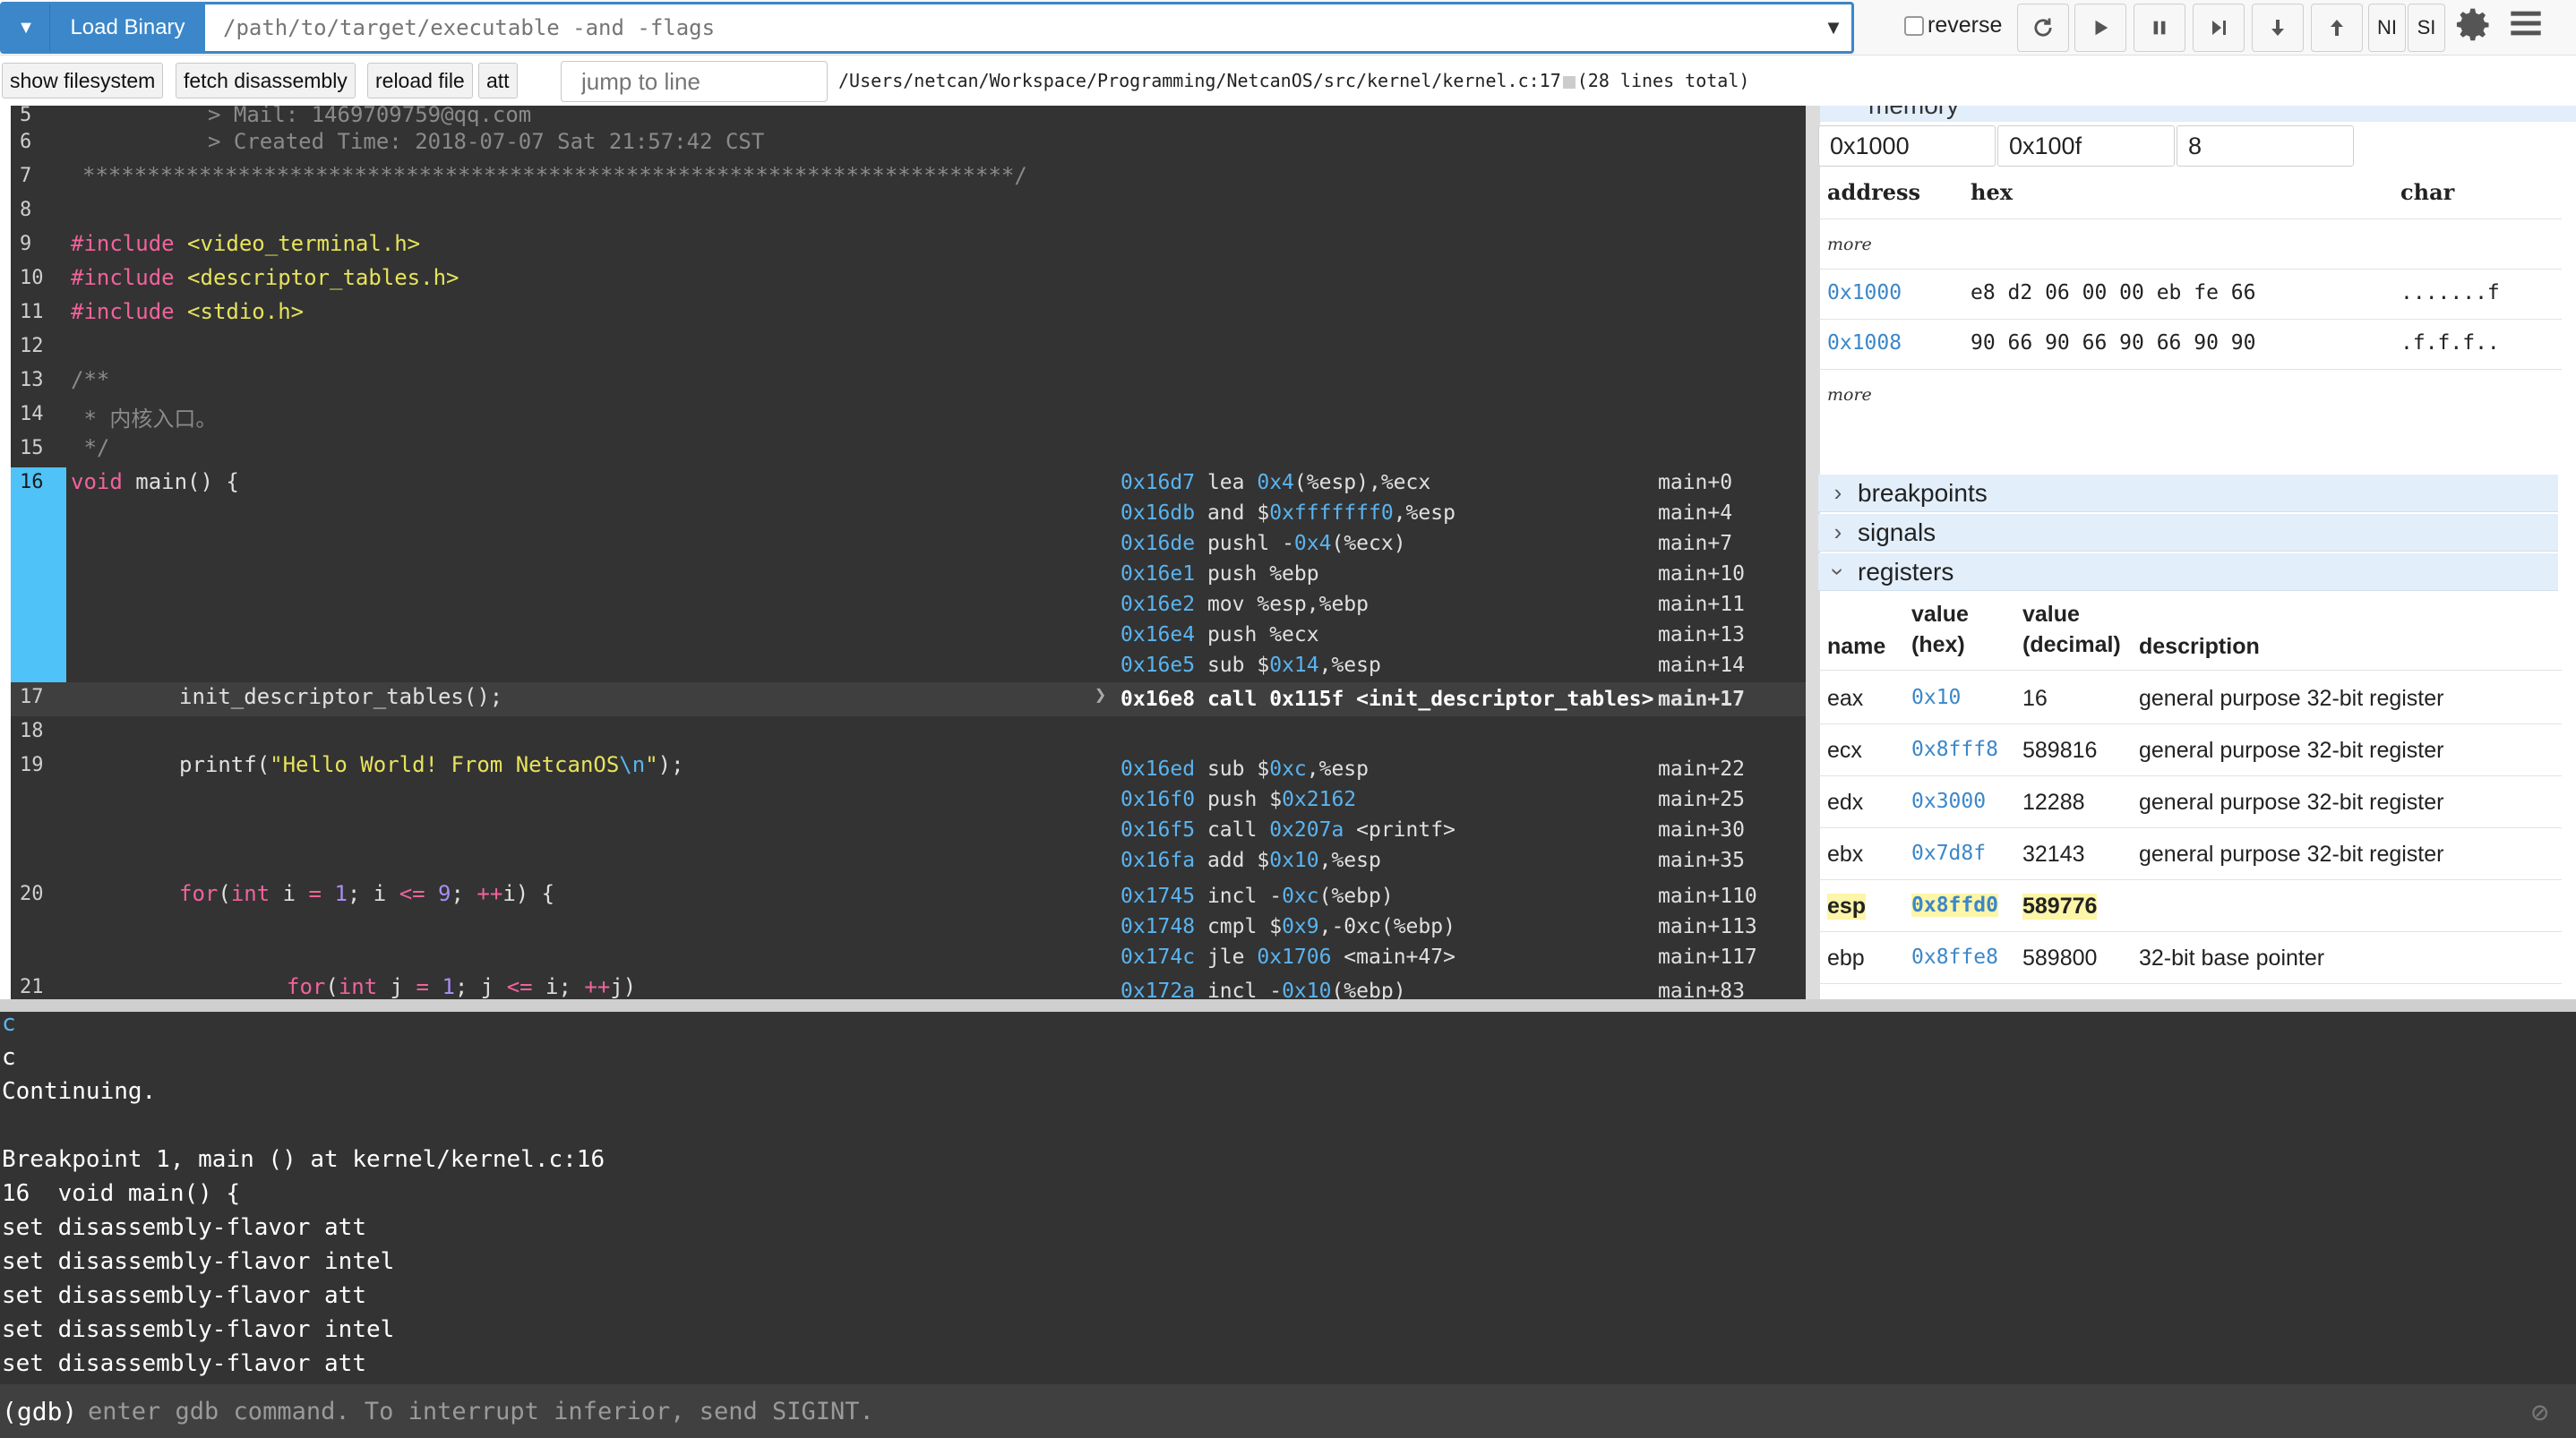  Describe the element at coordinates (1849, 244) in the screenshot. I see `memory-more-before-link: more` at that location.